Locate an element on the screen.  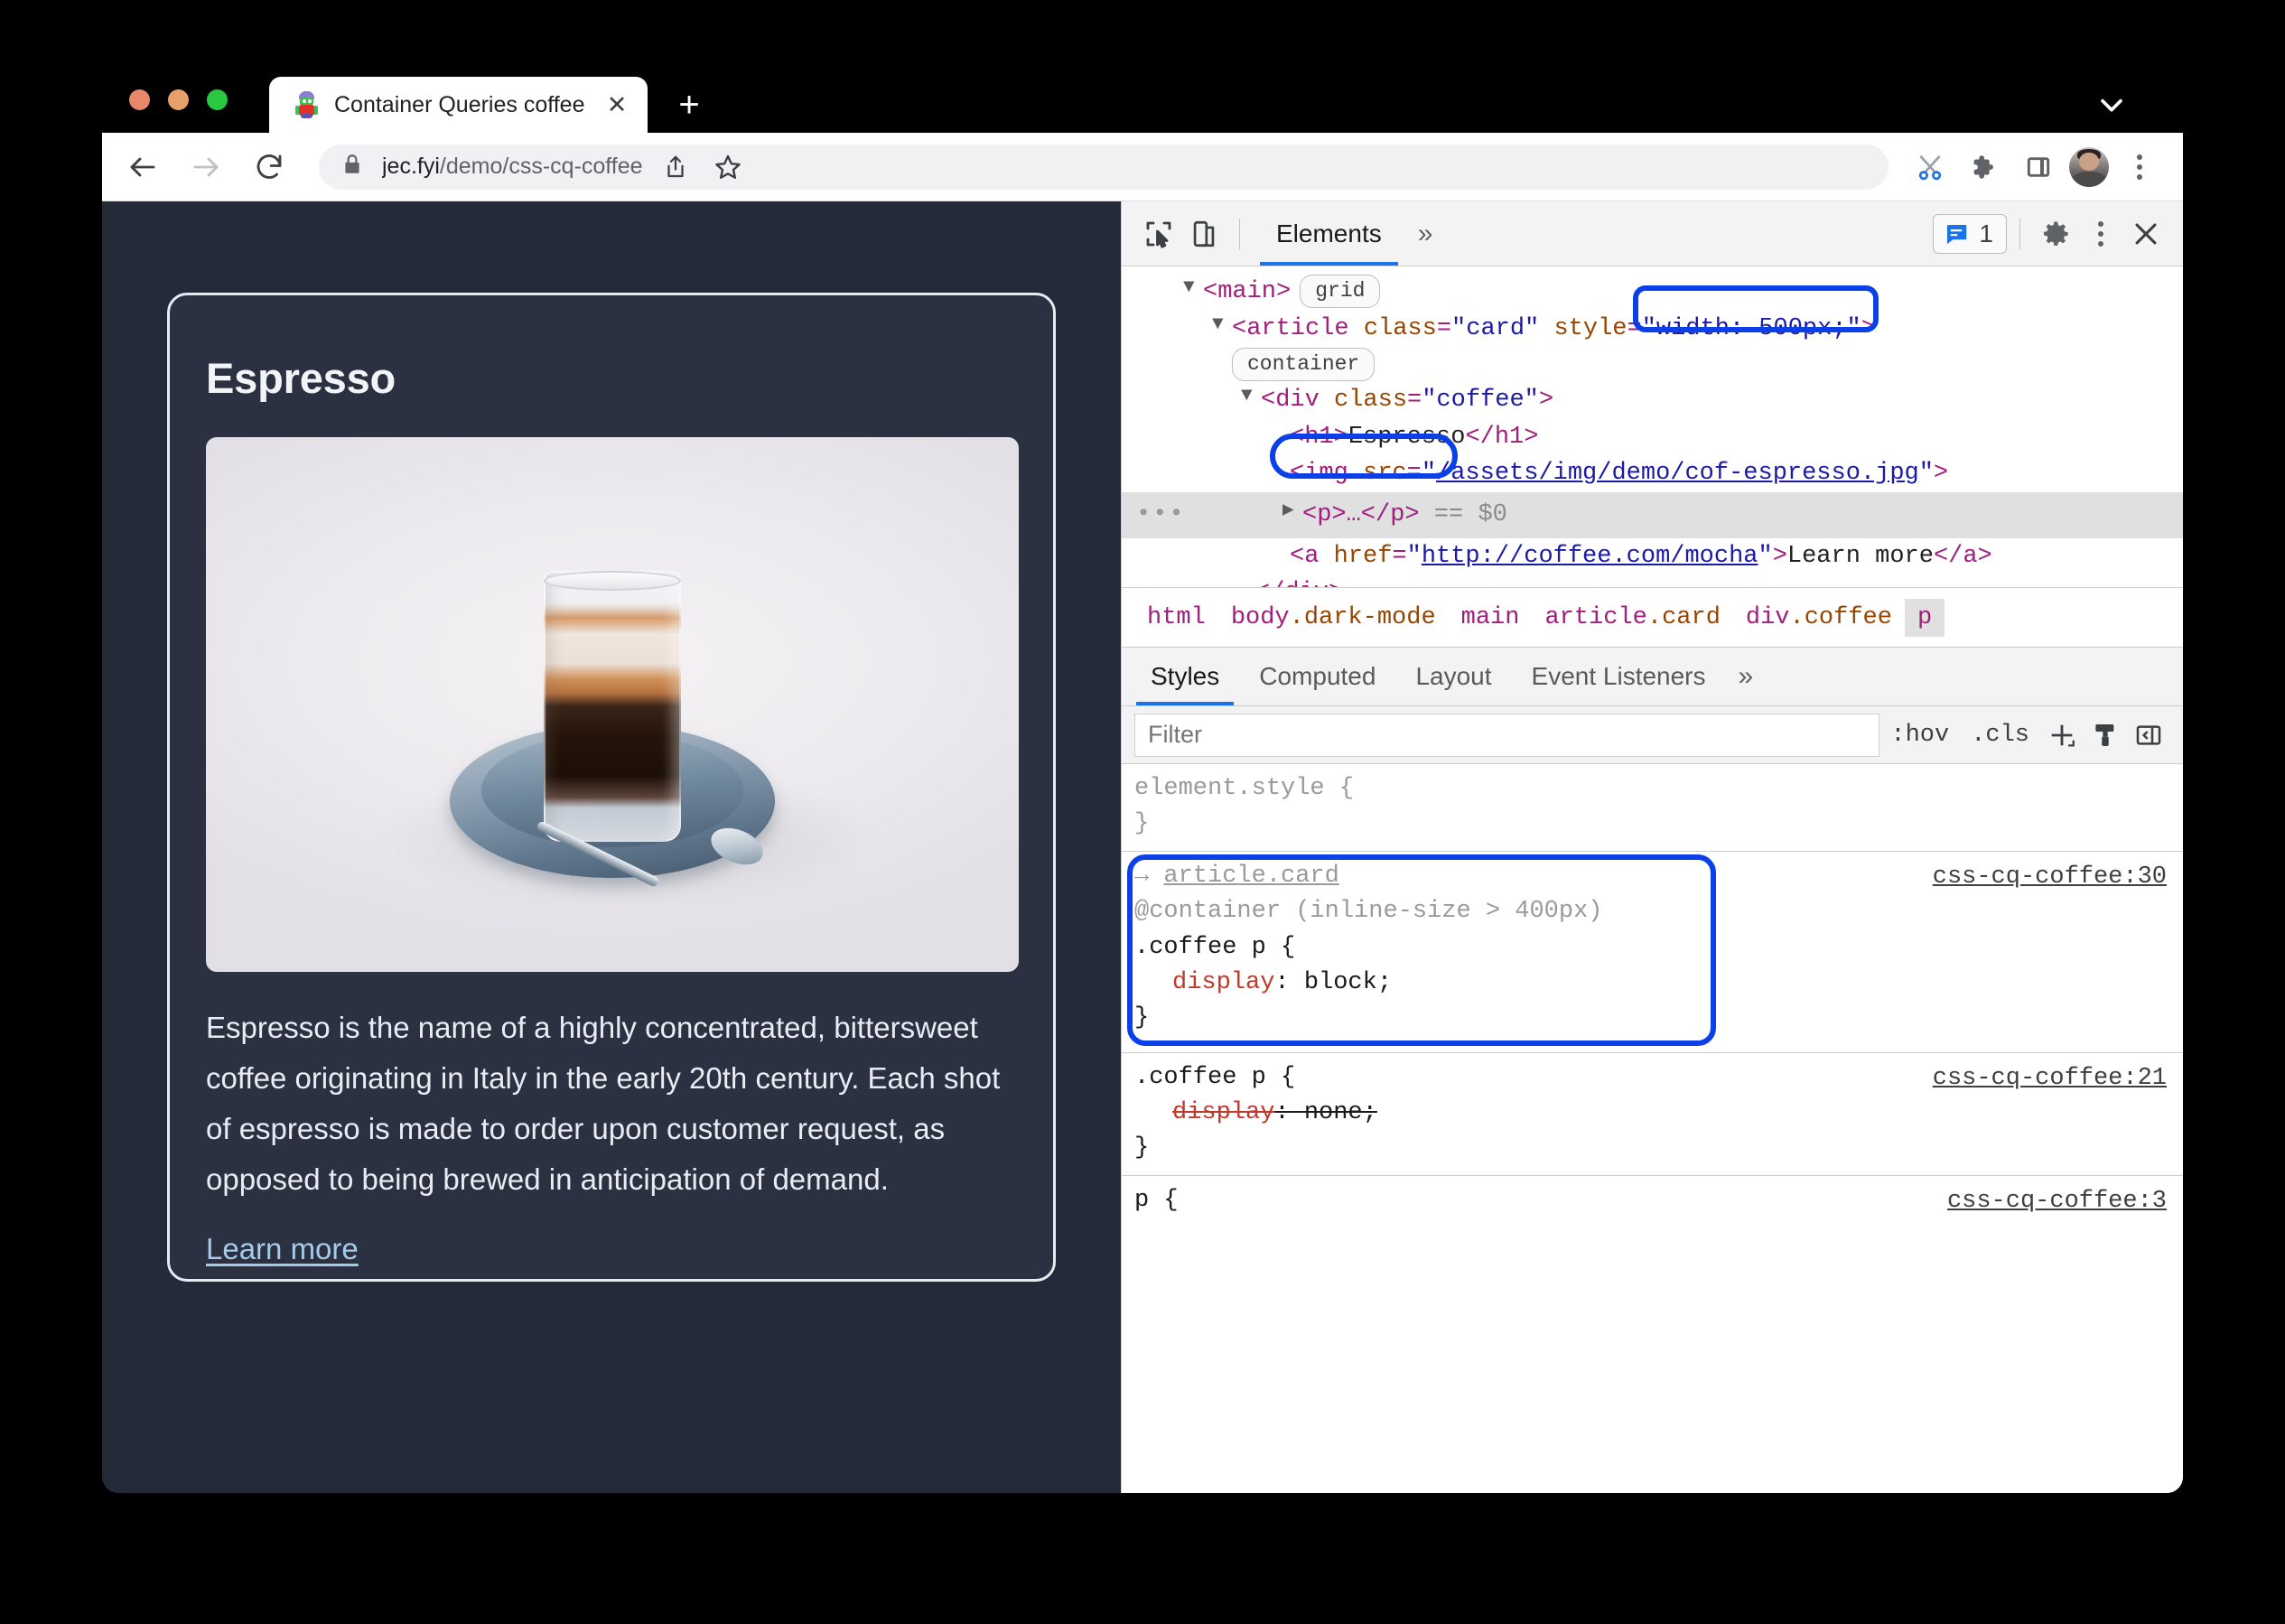
maximize-window-button is located at coordinates (217, 99).